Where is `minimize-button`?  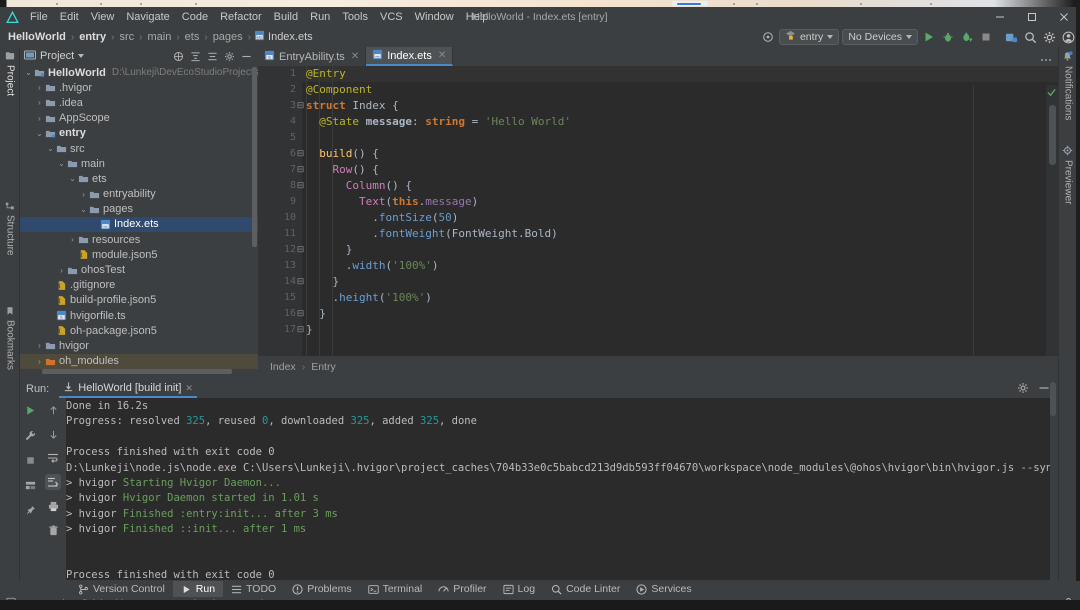 minimize-button is located at coordinates (1000, 17).